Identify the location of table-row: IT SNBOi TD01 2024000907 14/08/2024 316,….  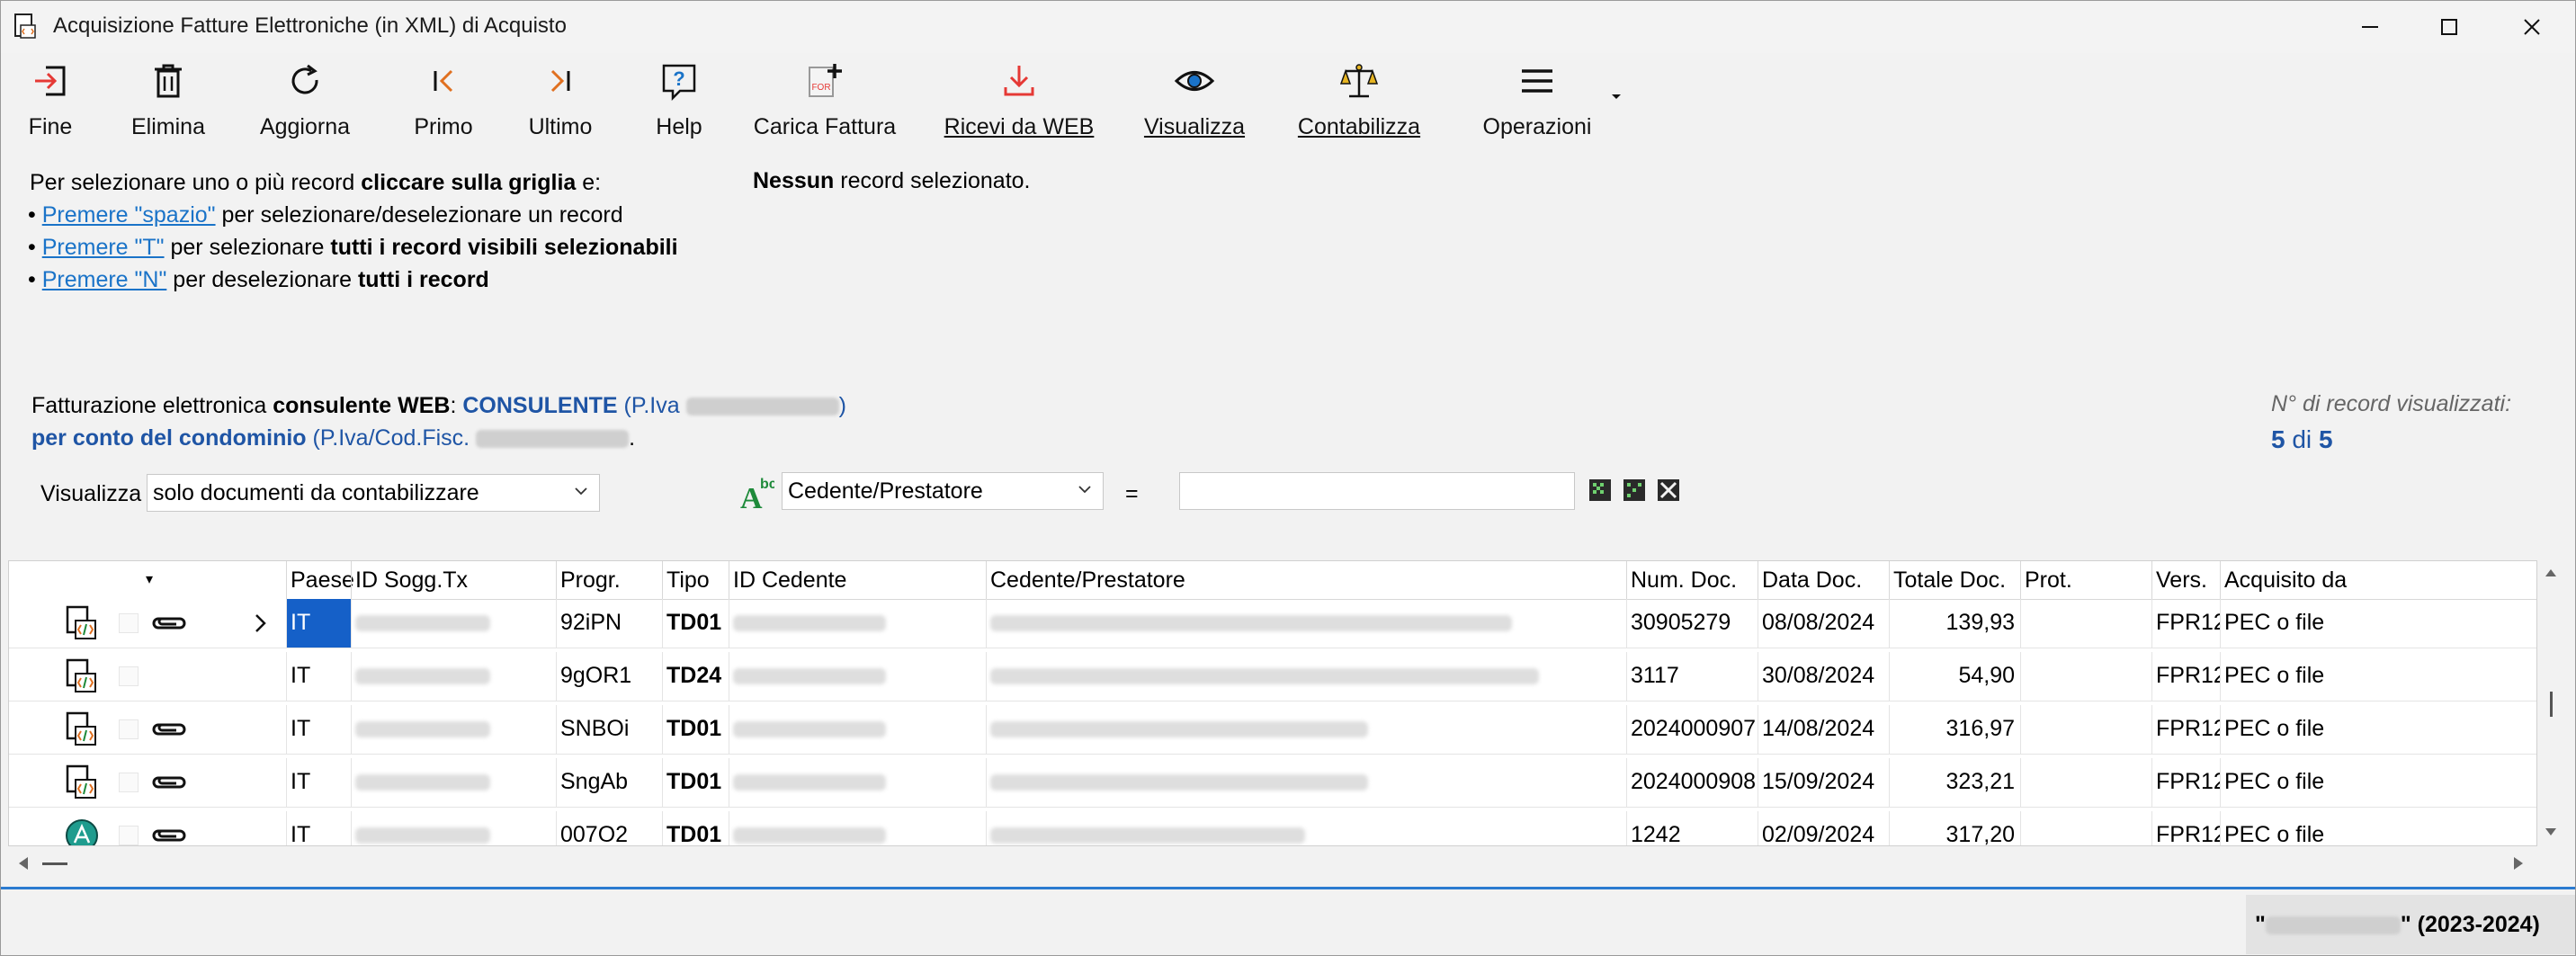
(1272, 730).